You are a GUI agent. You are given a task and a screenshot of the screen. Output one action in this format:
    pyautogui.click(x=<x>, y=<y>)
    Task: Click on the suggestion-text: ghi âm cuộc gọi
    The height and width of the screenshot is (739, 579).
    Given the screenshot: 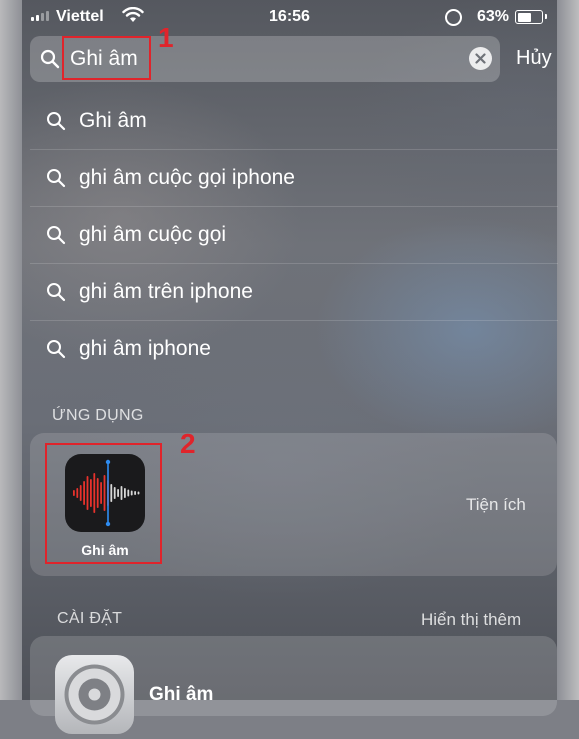 What is the action you would take?
    pyautogui.click(x=153, y=234)
    